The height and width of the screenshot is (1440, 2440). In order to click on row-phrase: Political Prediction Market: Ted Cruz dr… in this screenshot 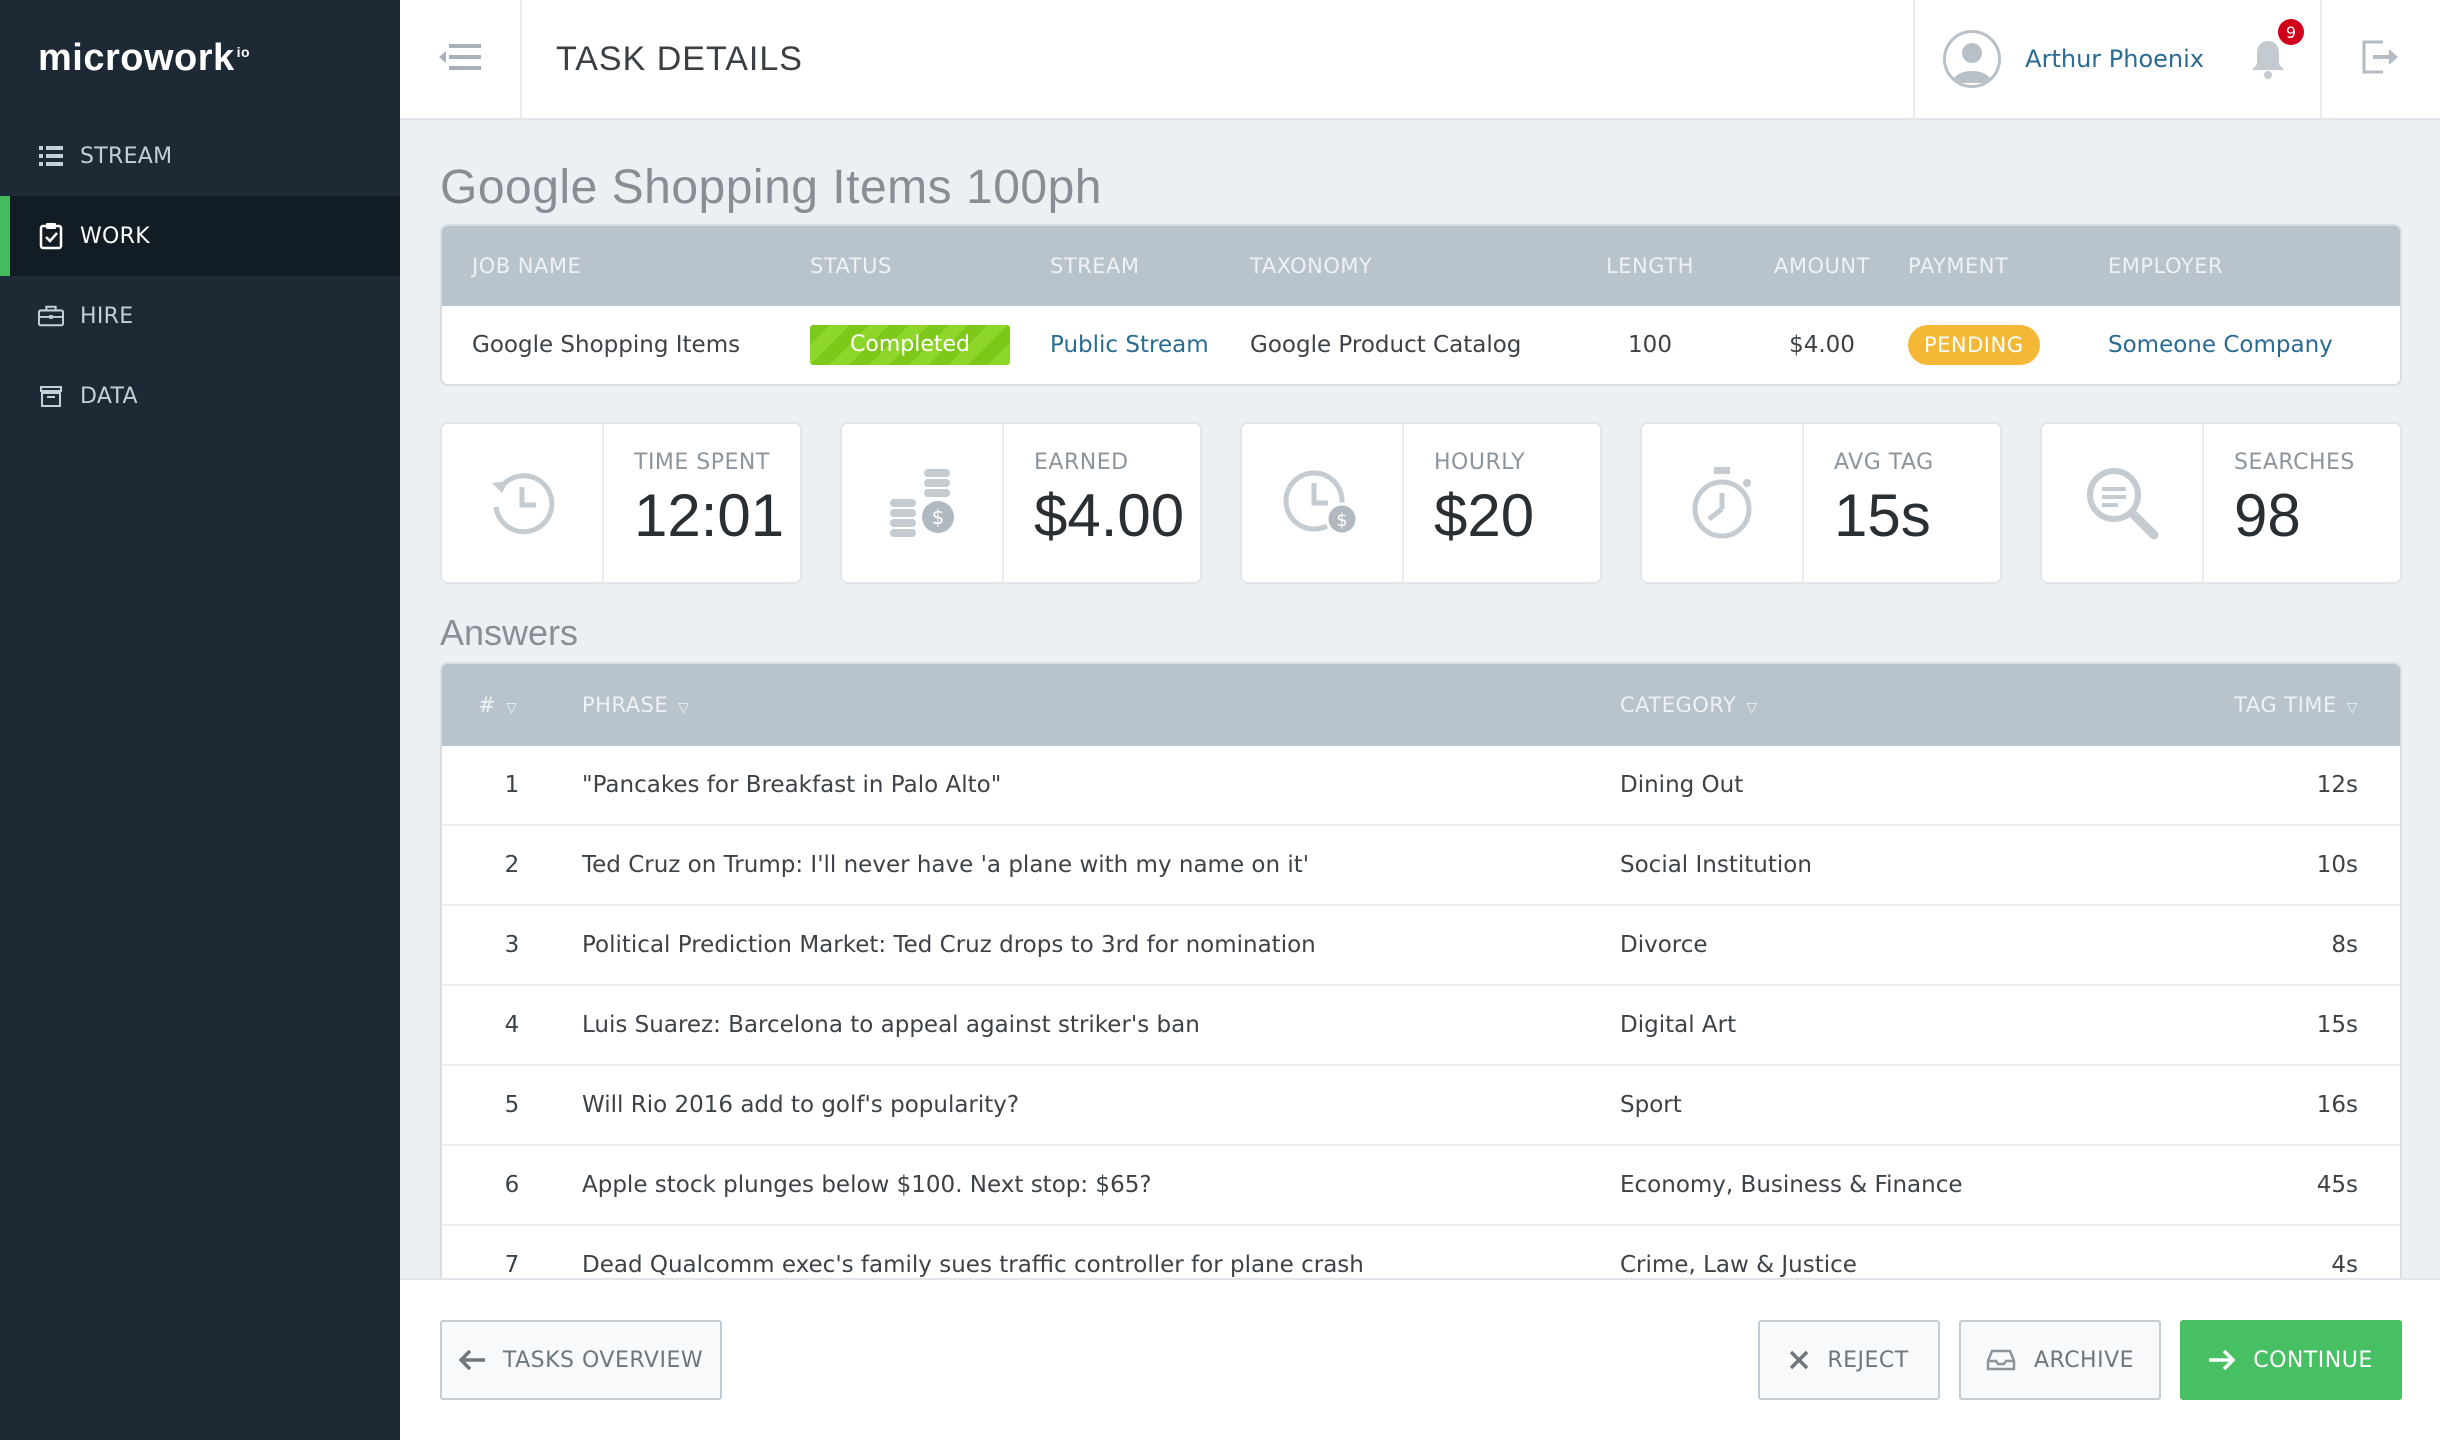, I will do `click(949, 945)`.